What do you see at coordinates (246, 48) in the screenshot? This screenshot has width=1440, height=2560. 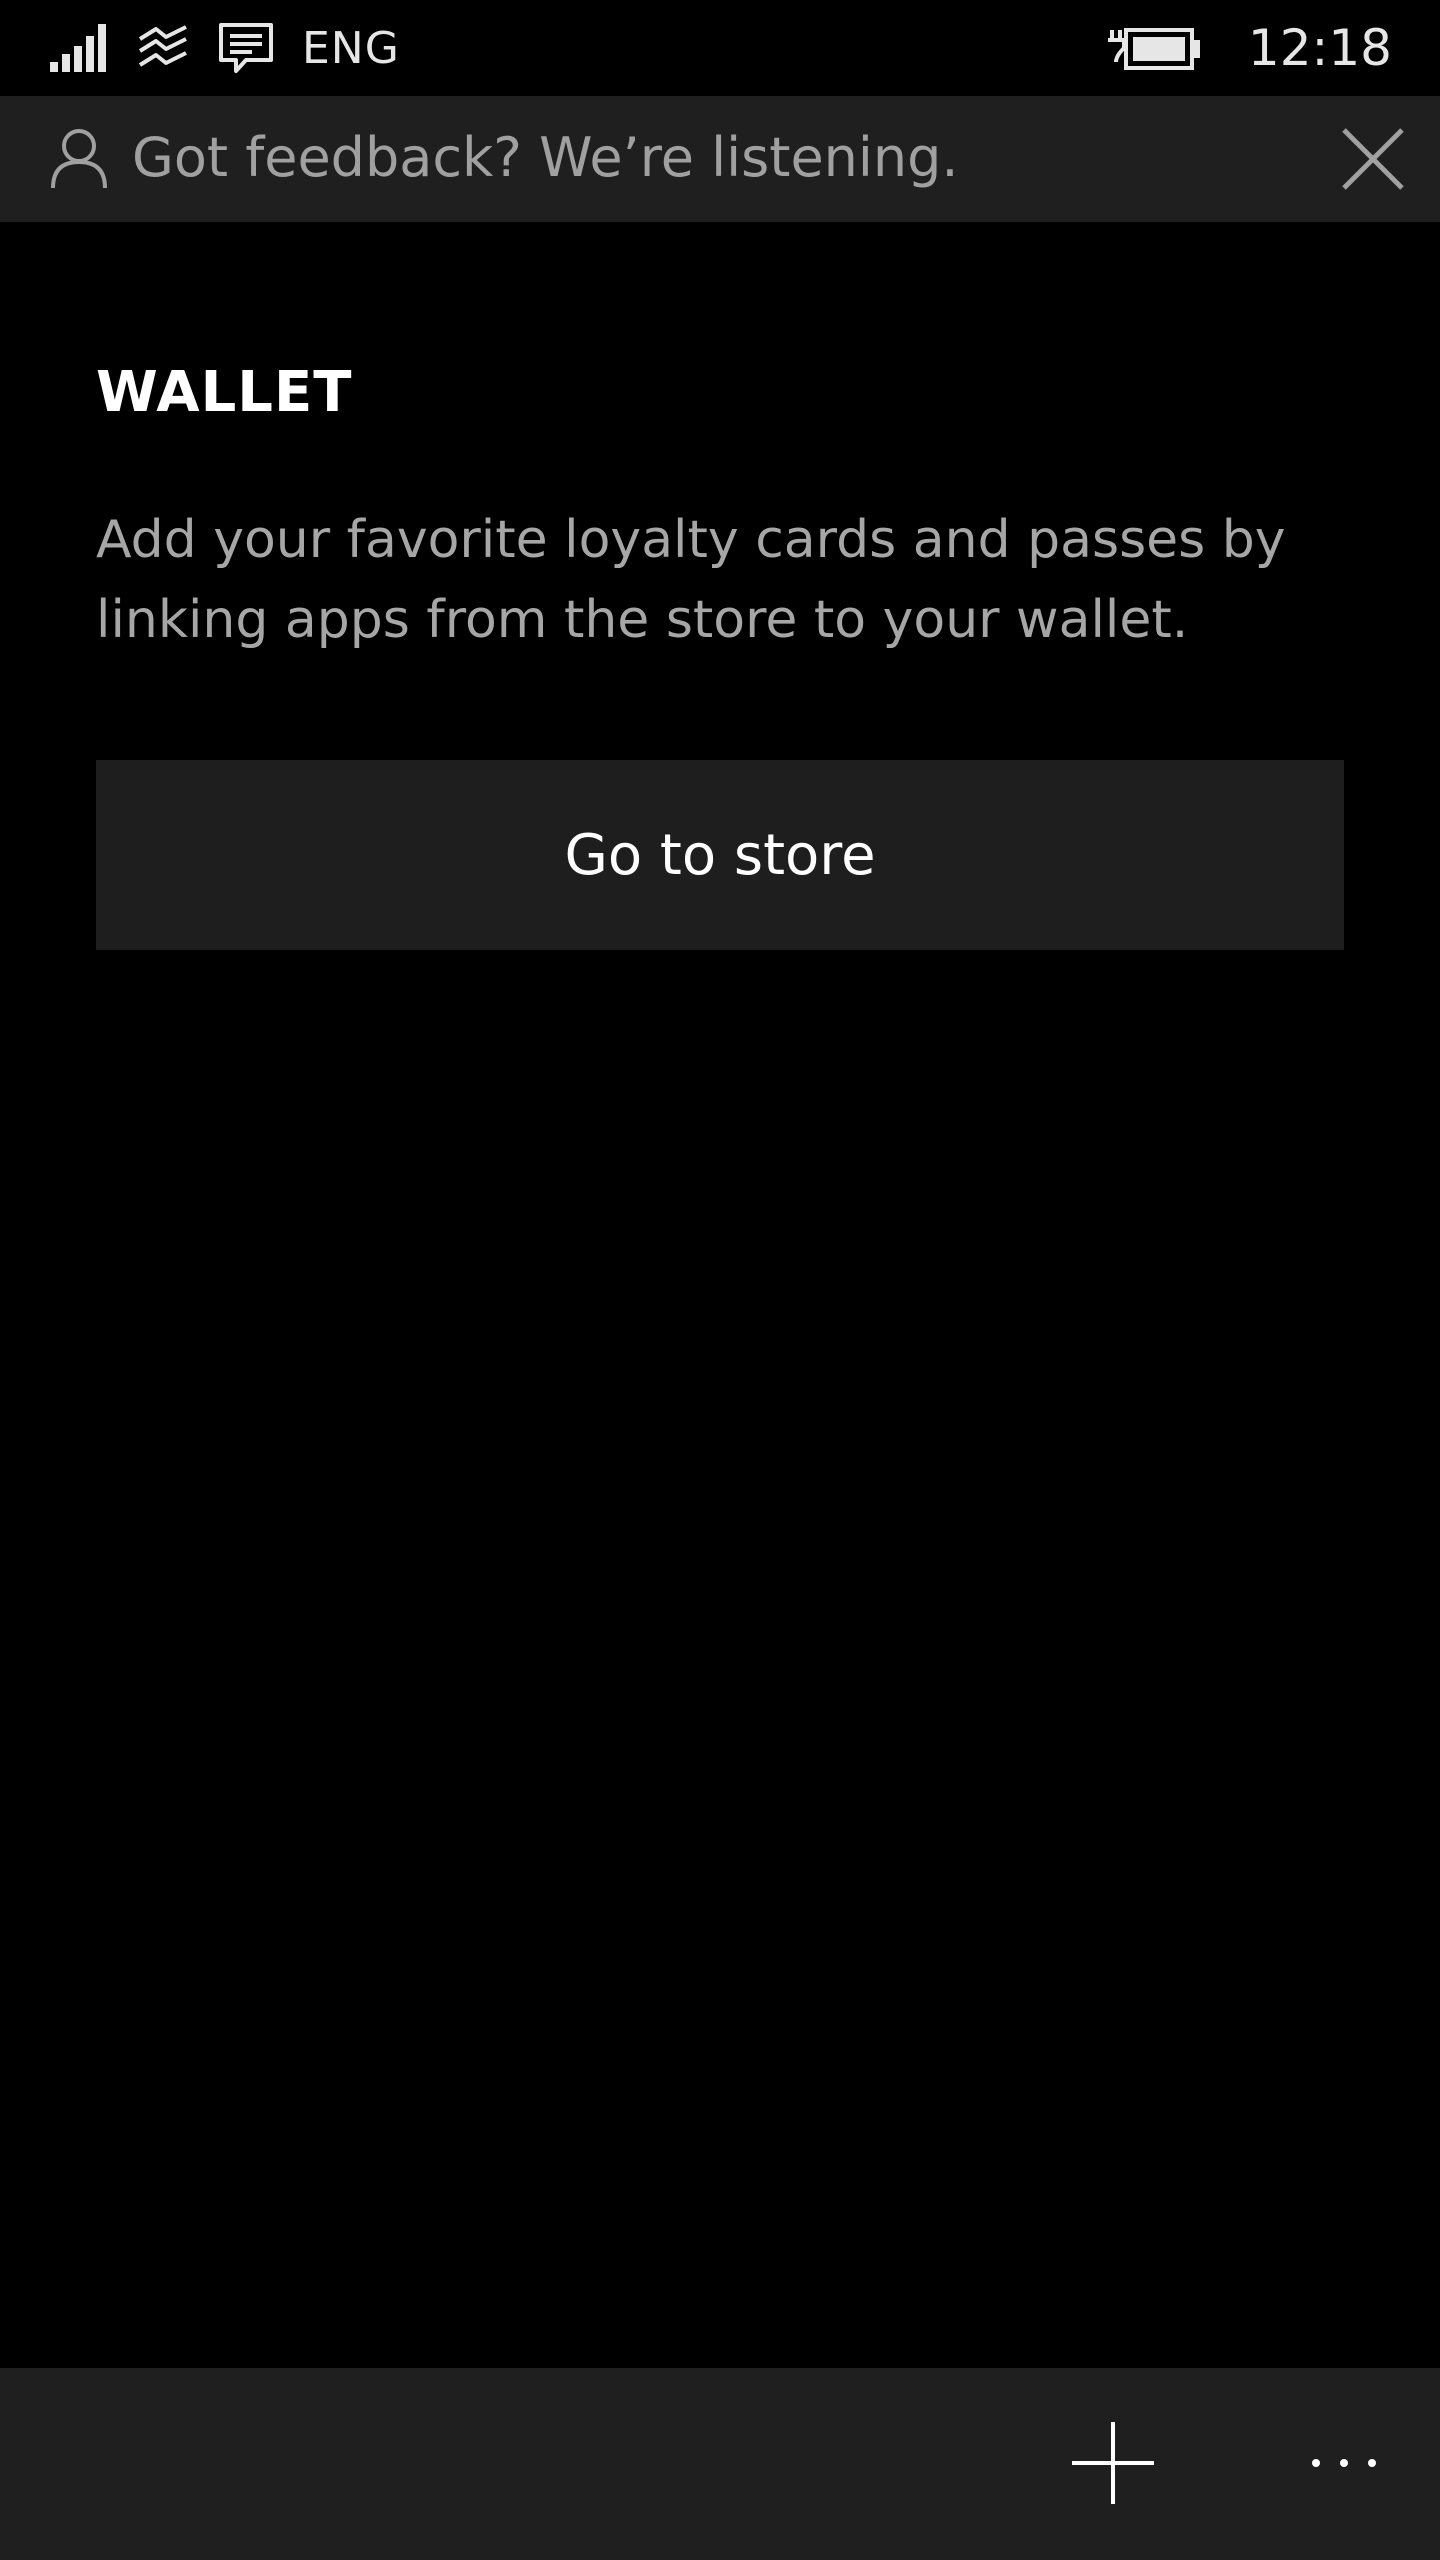 I see `message-icon` at bounding box center [246, 48].